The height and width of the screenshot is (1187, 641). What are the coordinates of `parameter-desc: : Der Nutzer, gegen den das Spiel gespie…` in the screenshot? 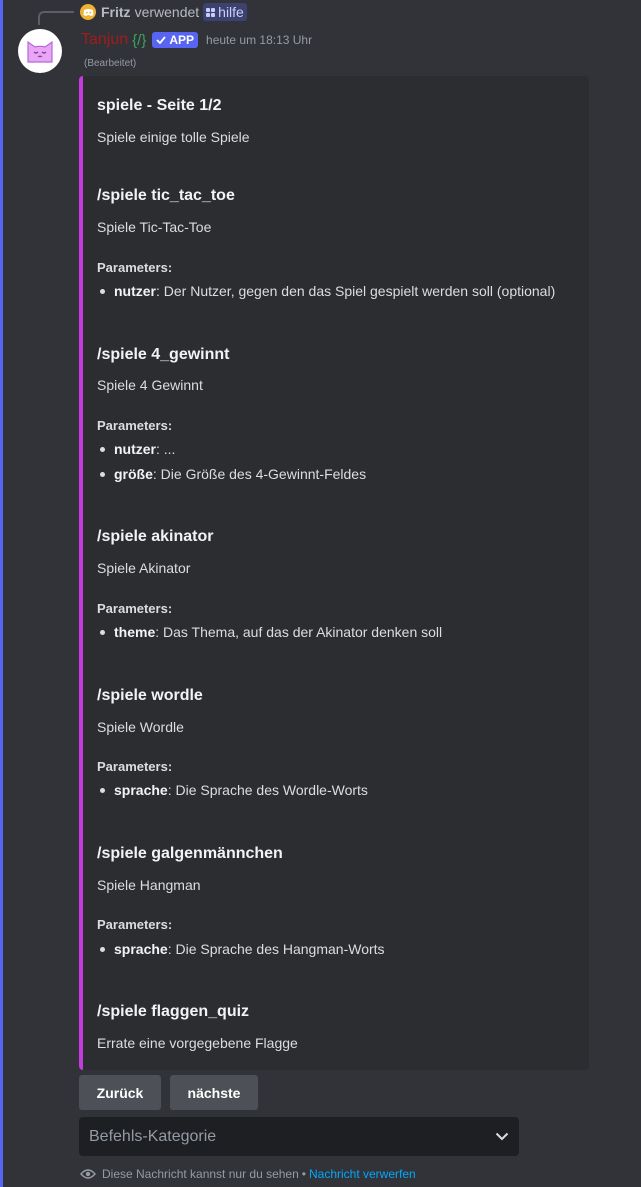 It's located at (356, 291).